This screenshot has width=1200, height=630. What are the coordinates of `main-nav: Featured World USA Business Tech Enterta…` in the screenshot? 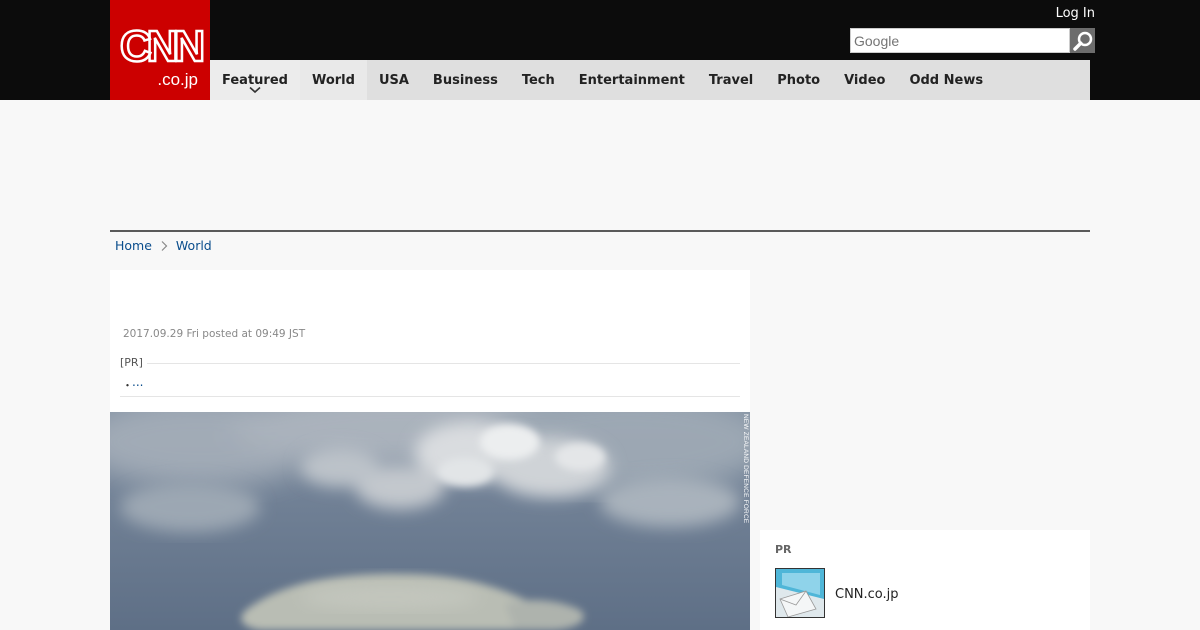 It's located at (650, 80).